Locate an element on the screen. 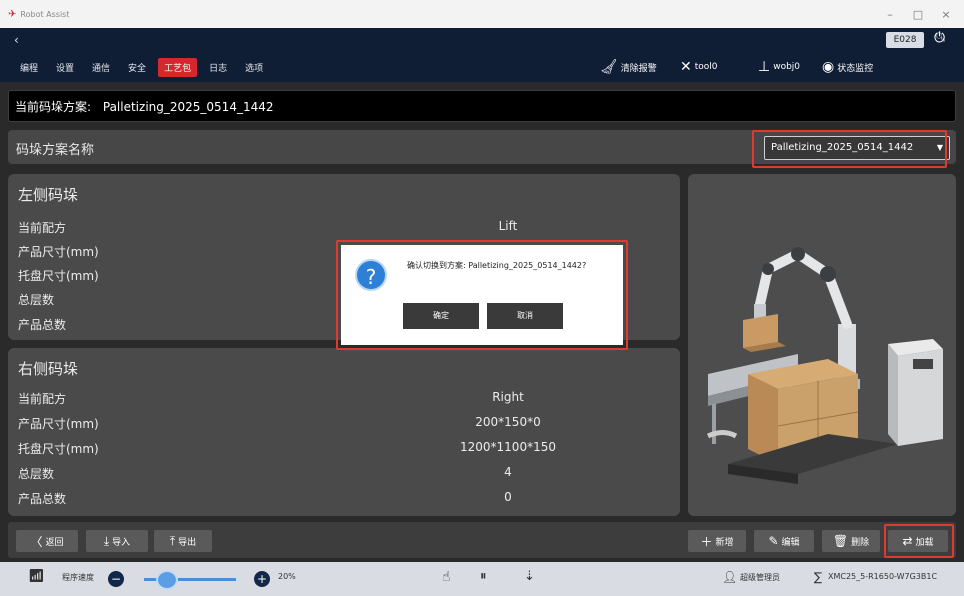 Image resolution: width=964 pixels, height=596 pixels. minimize-button: – is located at coordinates (890, 14).